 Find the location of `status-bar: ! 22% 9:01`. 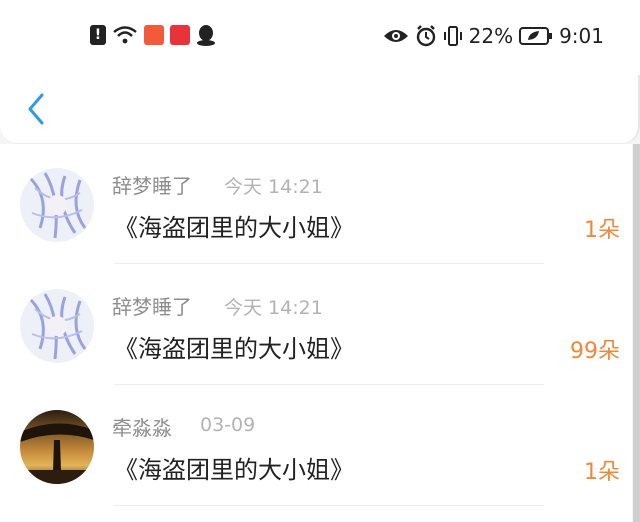

status-bar: ! 22% 9:01 is located at coordinates (320, 37).